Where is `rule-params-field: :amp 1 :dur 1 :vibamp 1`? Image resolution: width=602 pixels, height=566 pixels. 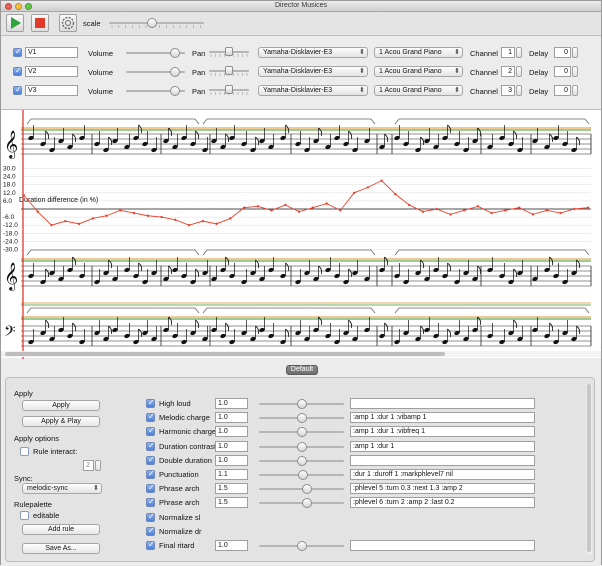 rule-params-field: :amp 1 :dur 1 :vibamp 1 is located at coordinates (442, 418).